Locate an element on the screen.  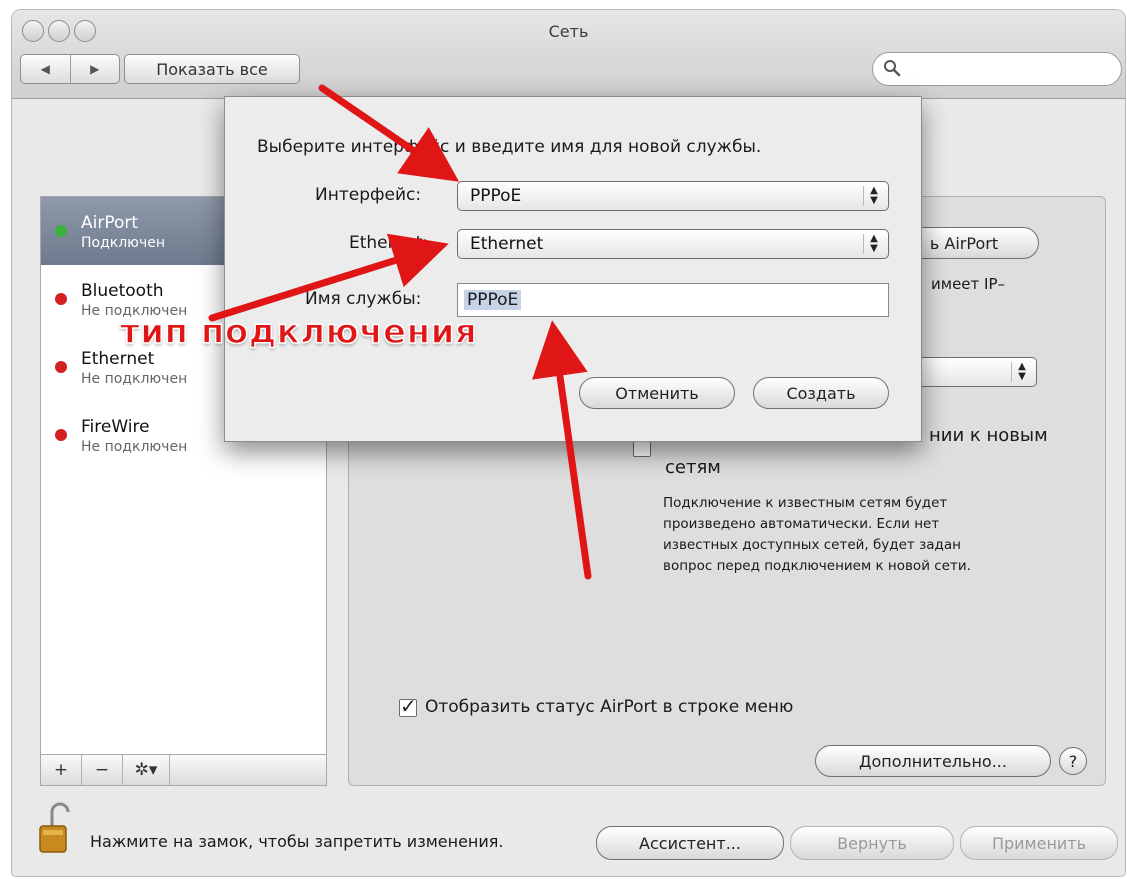
annotation-label: тип подключения is located at coordinates (298, 332).